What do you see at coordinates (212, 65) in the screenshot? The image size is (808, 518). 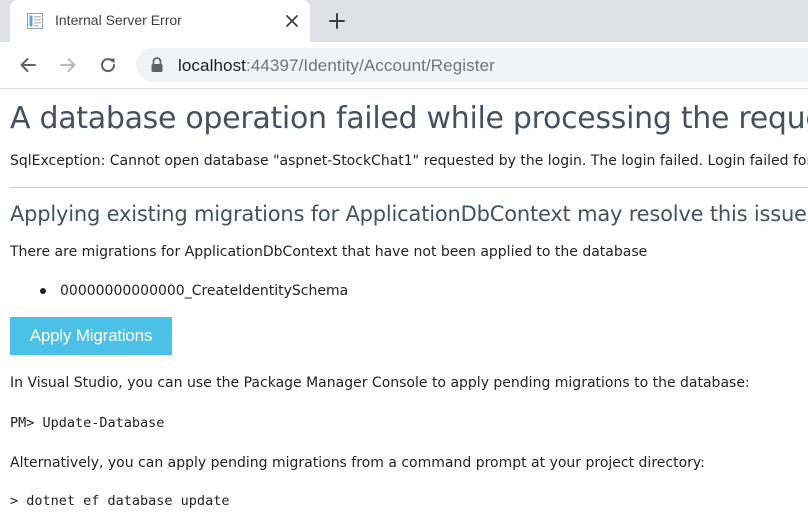 I see `url-host: localhost` at bounding box center [212, 65].